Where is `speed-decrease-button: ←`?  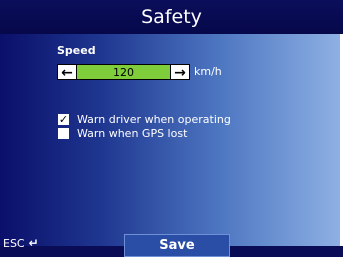
speed-decrease-button: ← is located at coordinates (67, 72).